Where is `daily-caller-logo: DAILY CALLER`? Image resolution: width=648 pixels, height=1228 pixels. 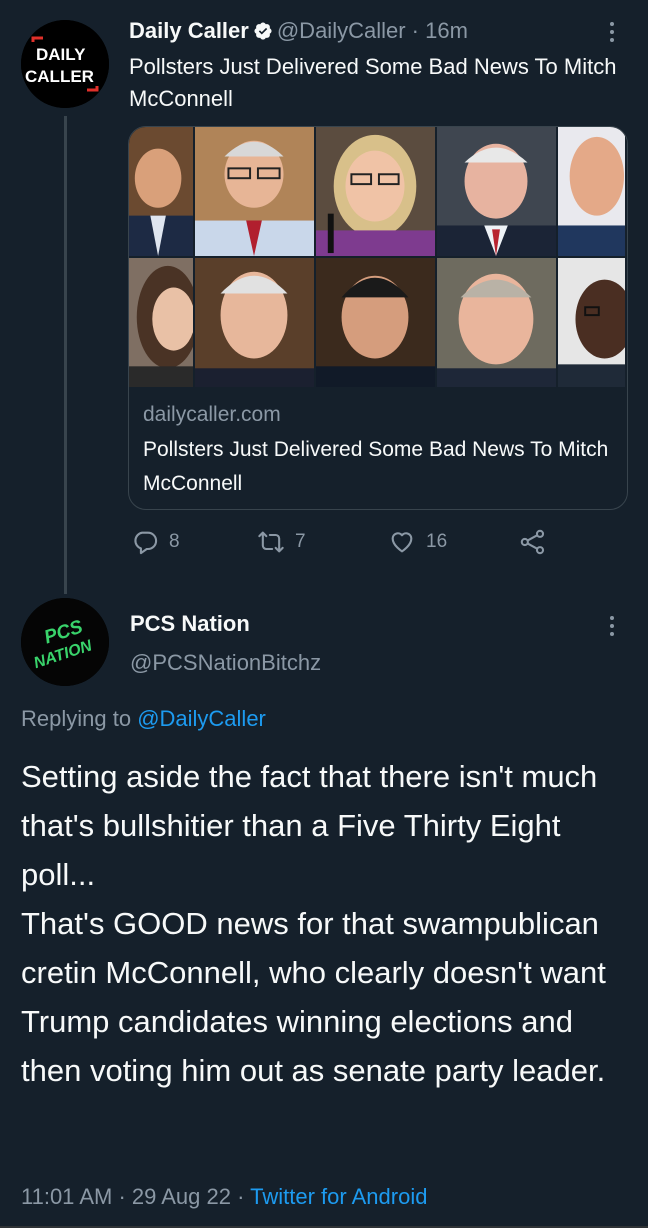
daily-caller-logo: DAILY CALLER is located at coordinates (65, 64).